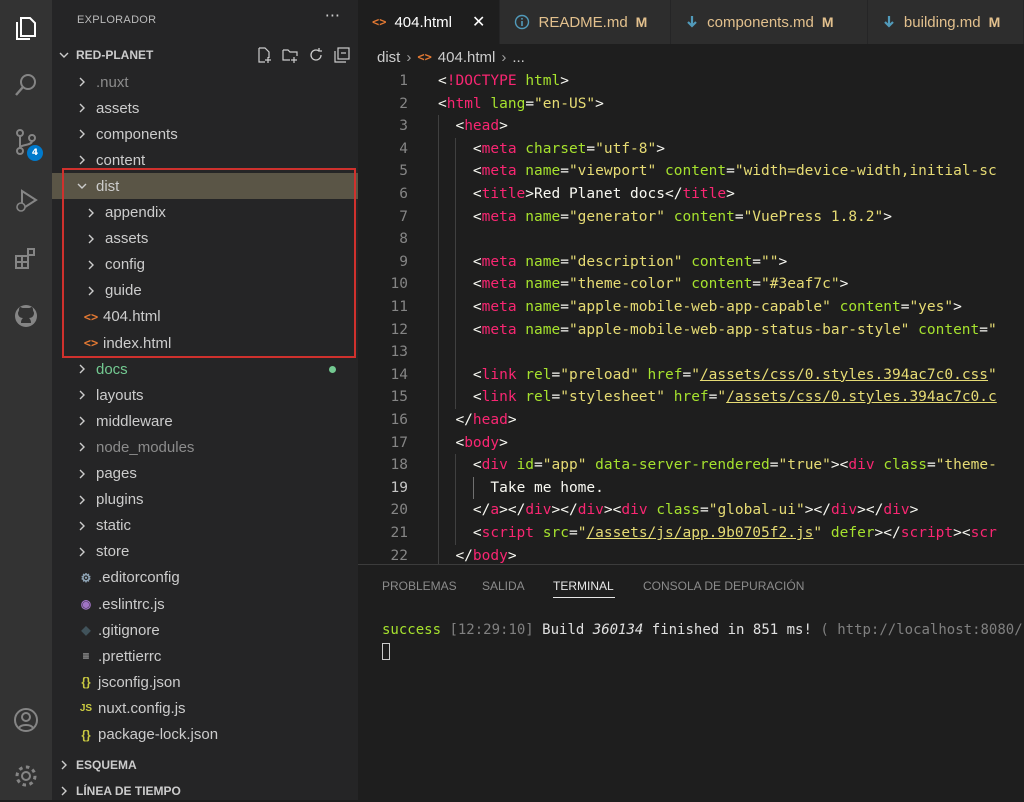 The image size is (1024, 802). I want to click on project-section-header: RED-PLANET, so click(205, 55).